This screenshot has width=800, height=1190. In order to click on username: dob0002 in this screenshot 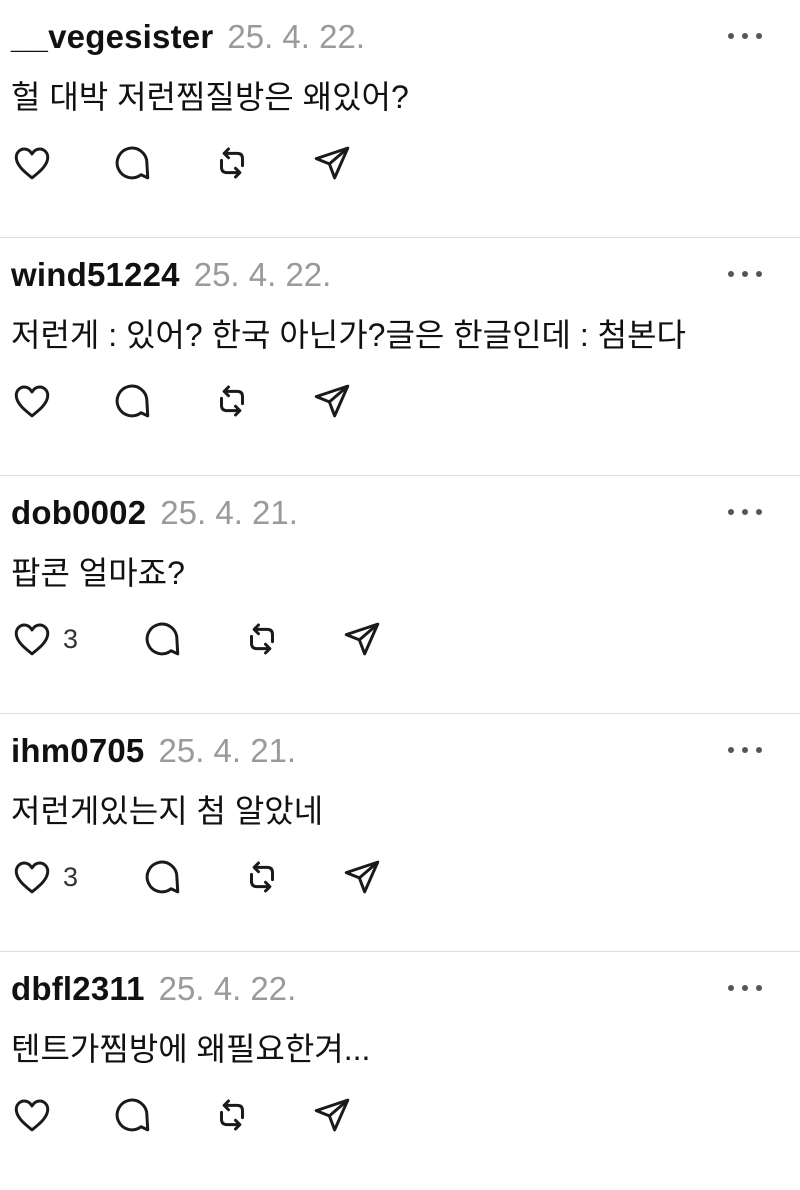, I will do `click(78, 513)`.